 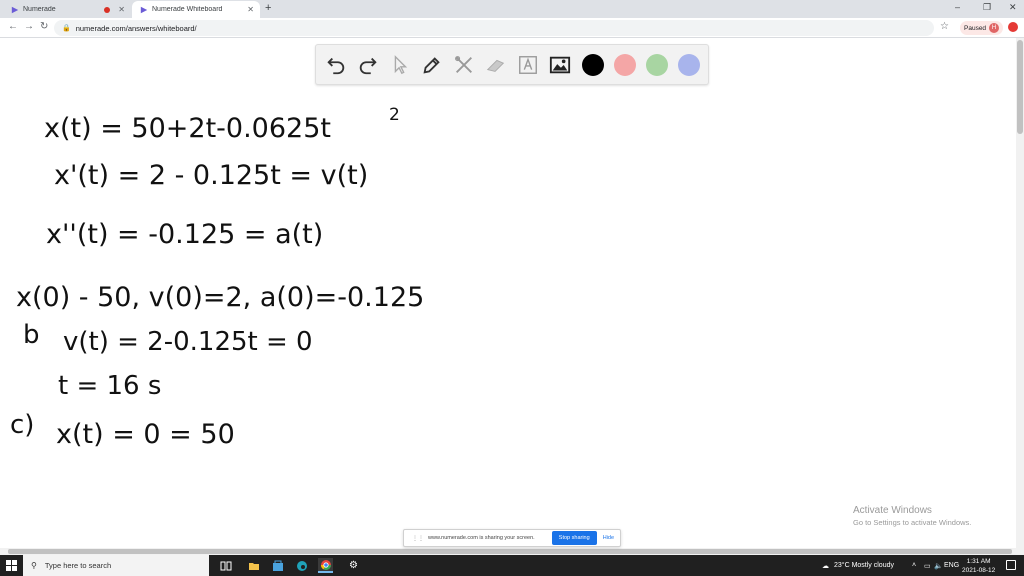 I want to click on network-icon: ▭, so click(x=927, y=565).